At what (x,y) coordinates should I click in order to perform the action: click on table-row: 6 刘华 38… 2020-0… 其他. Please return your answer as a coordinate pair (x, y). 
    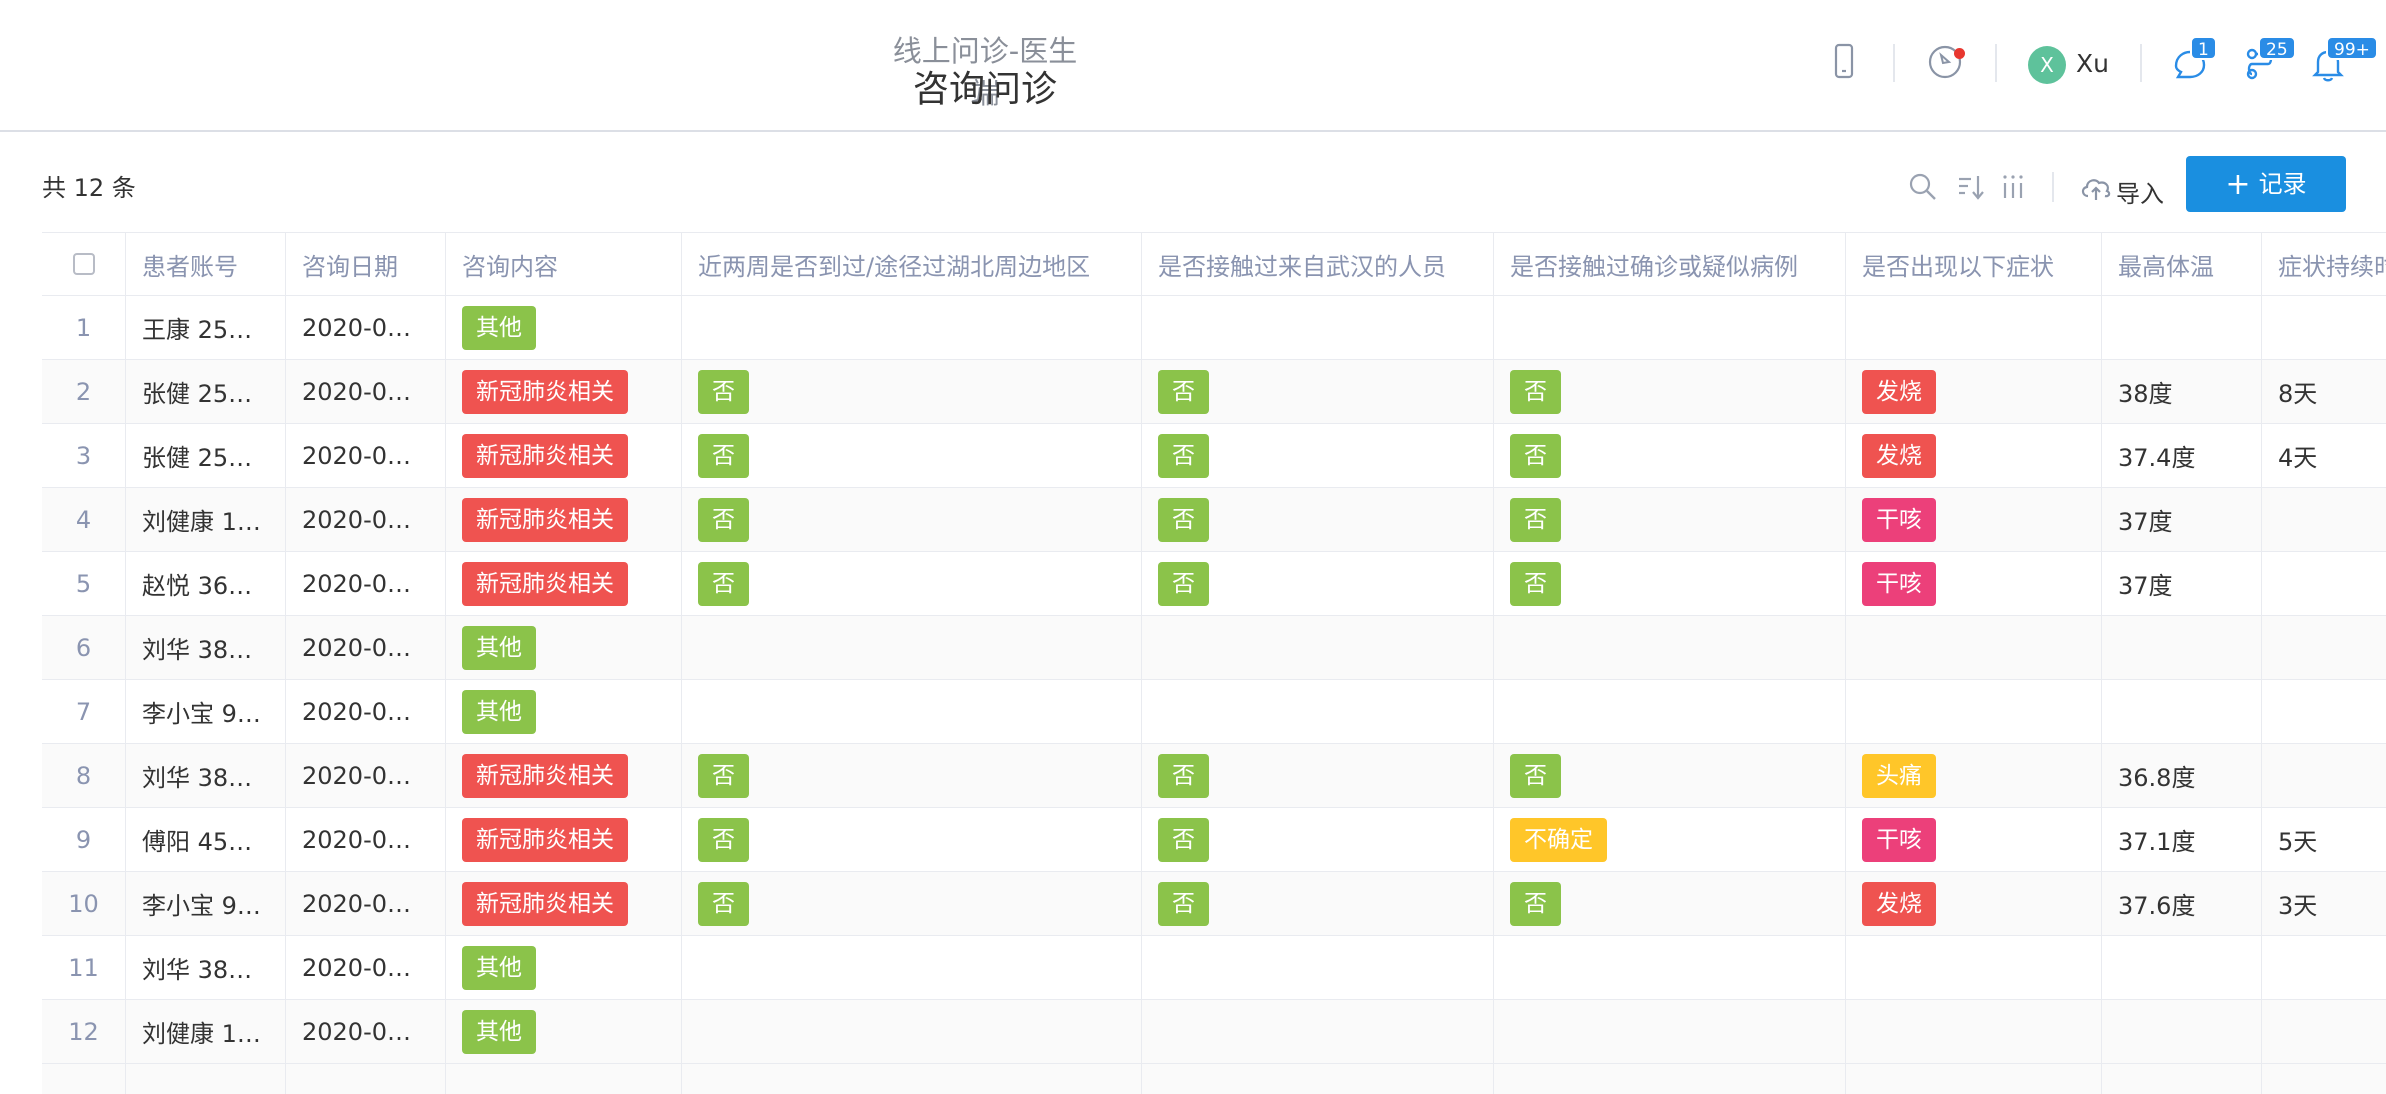
    Looking at the image, I should click on (1214, 648).